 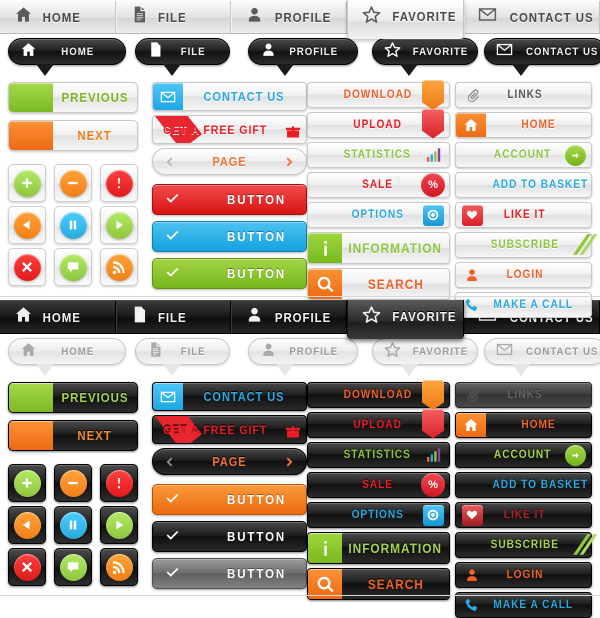 I want to click on list-button-label-area: INFORMATION, so click(x=395, y=548).